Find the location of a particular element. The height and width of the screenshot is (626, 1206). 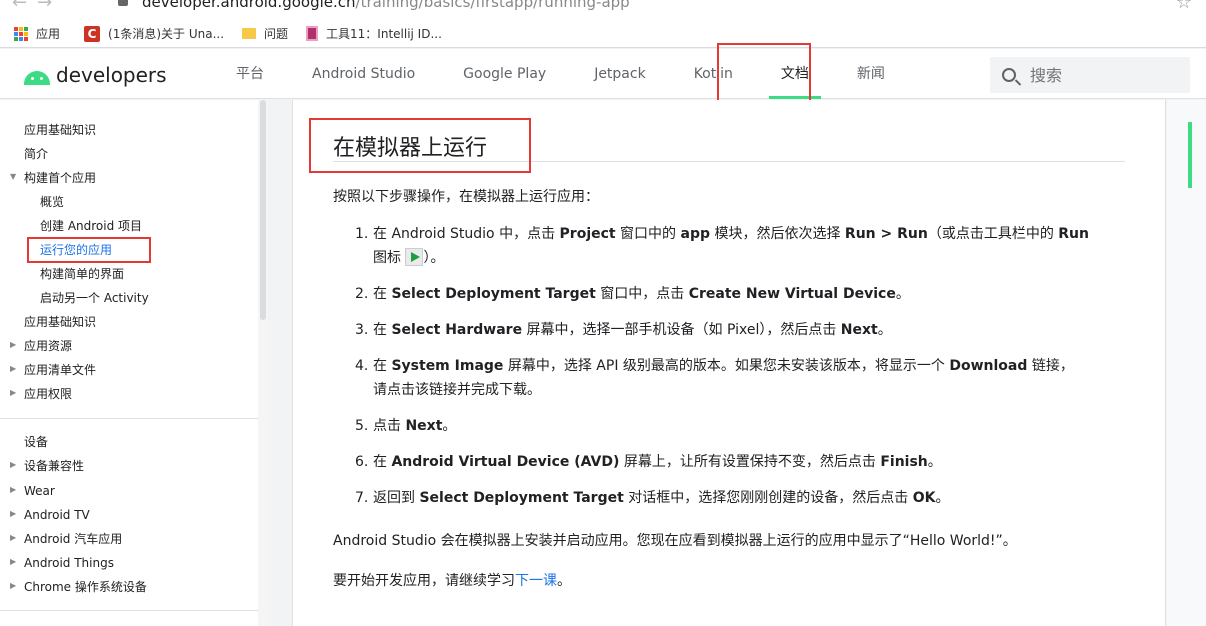

sidebar-item-app-basics-2: 应用基础知识 is located at coordinates (60, 322).